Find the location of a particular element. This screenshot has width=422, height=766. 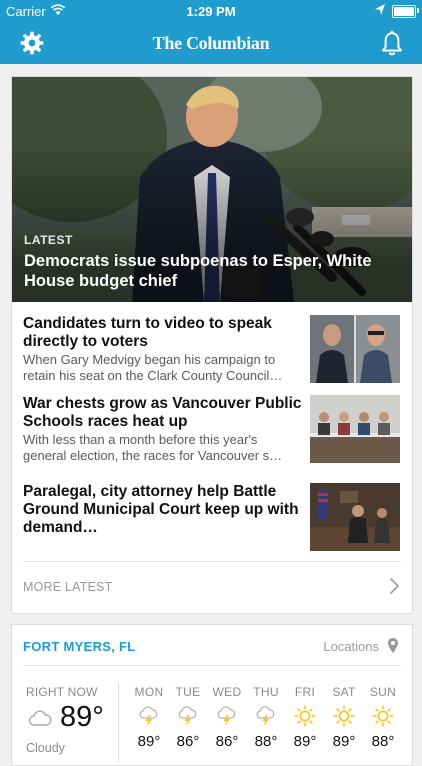

current-conditions: RIGHT NOW 89° Cloudy is located at coordinates (76, 720).